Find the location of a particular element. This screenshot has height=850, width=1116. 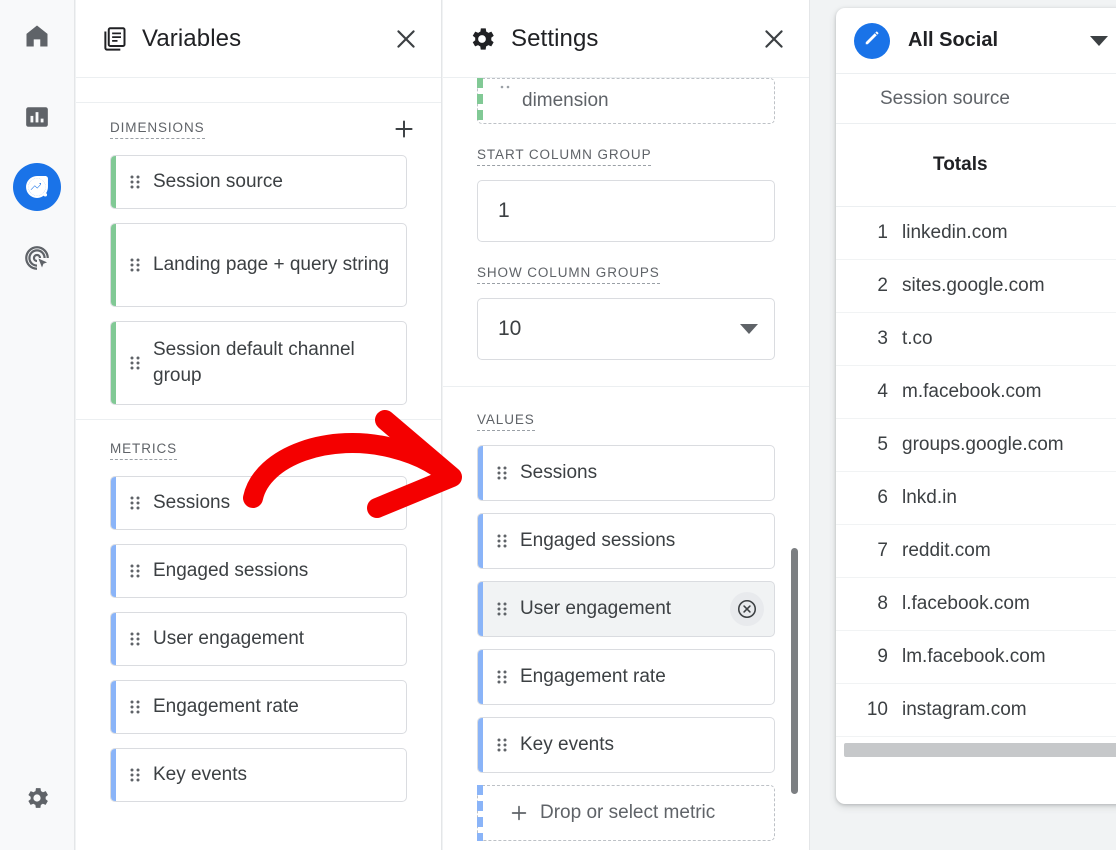

table-row: 2 sites.google.com is located at coordinates (976, 286).